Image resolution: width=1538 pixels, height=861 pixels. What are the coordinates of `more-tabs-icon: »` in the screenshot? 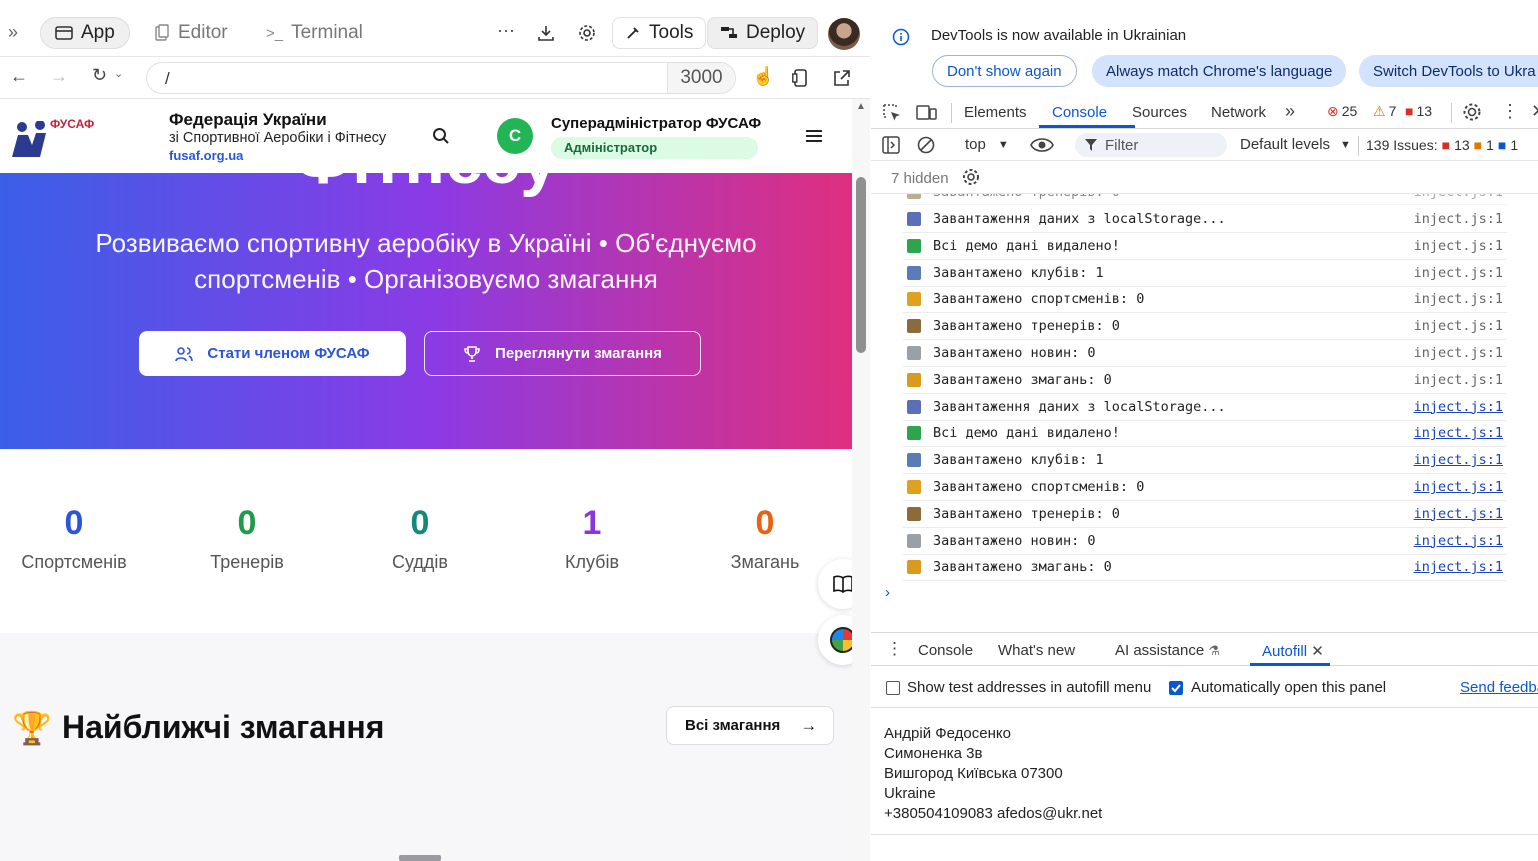 It's located at (1290, 111).